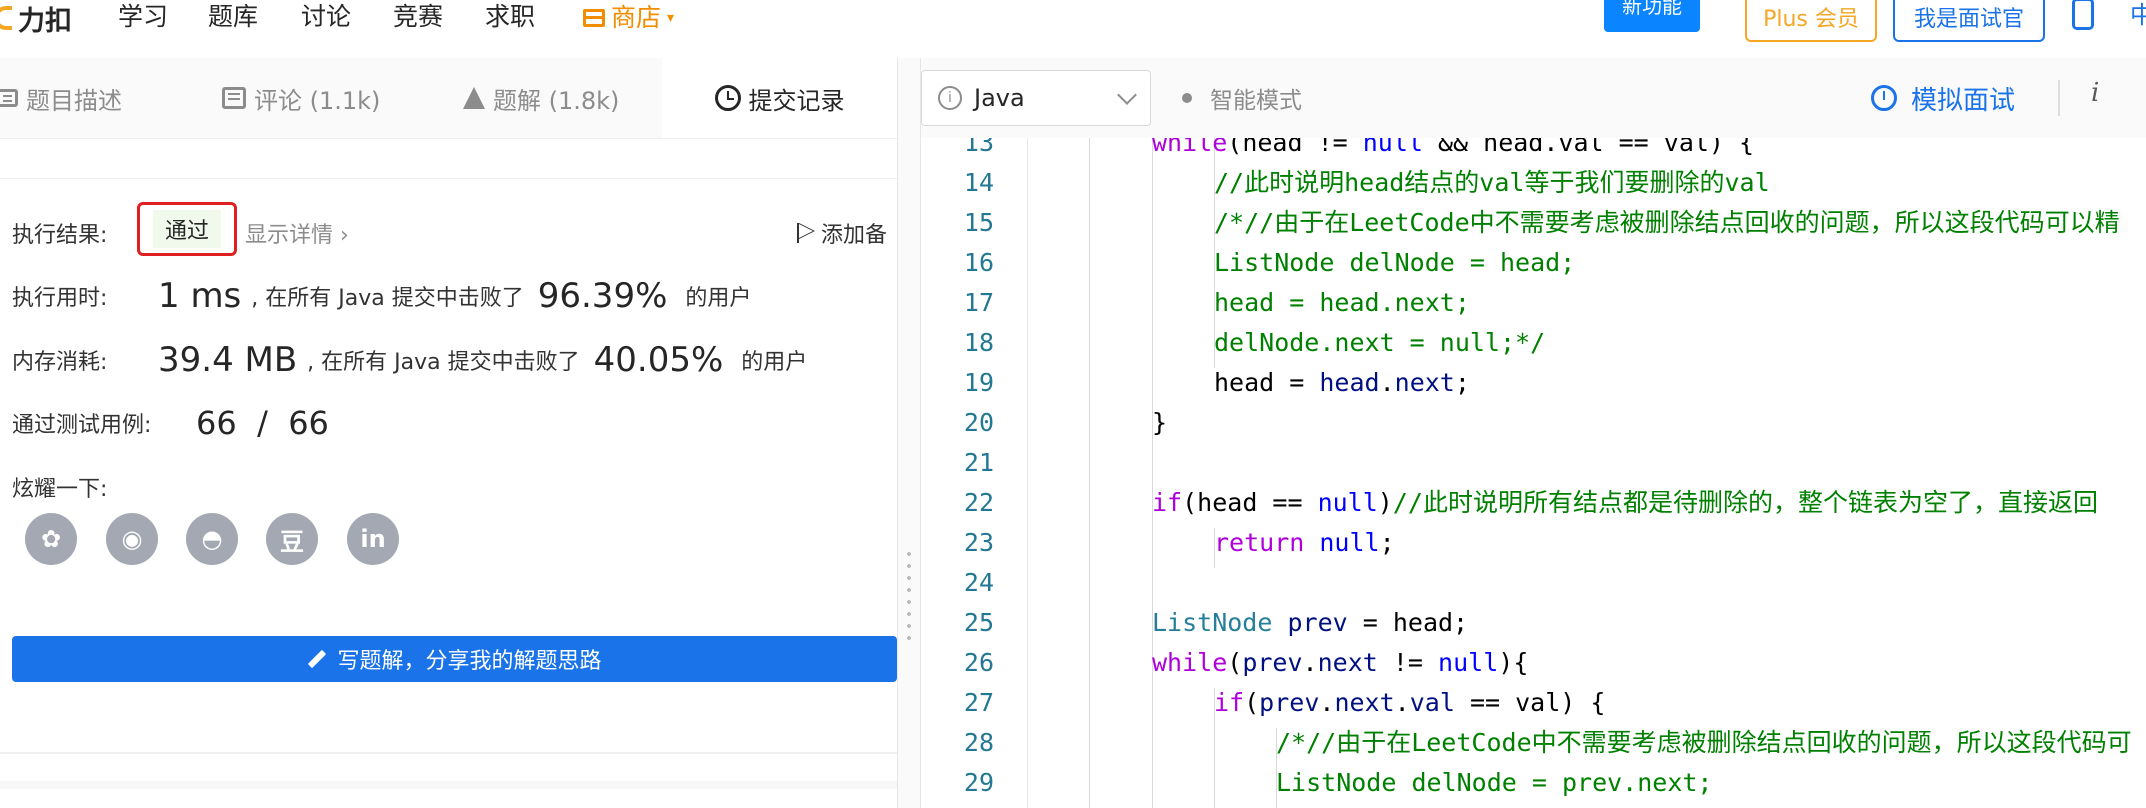  Describe the element at coordinates (1533, 623) in the screenshot. I see `code-line: 25 ListNode prev = head;` at that location.